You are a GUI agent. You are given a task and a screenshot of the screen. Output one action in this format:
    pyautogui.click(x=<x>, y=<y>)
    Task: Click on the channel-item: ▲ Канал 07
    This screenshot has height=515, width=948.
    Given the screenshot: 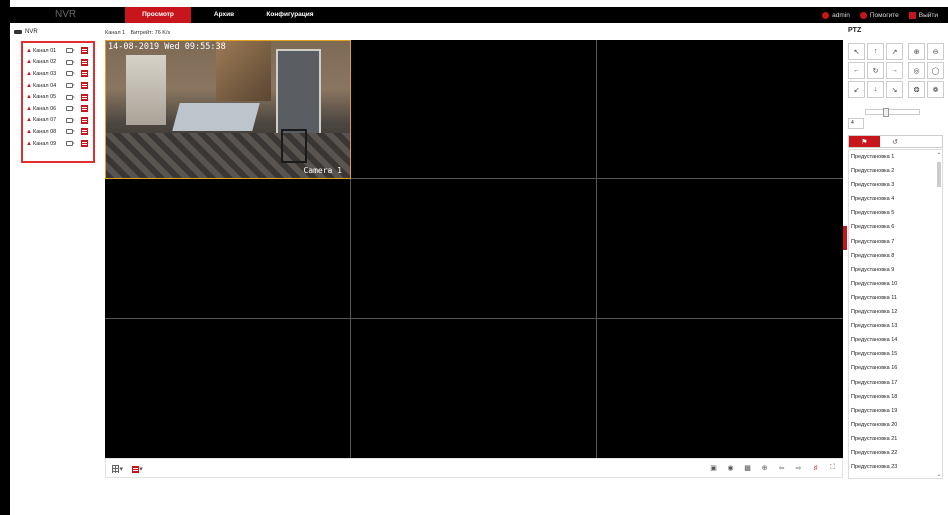 What is the action you would take?
    pyautogui.click(x=59, y=121)
    